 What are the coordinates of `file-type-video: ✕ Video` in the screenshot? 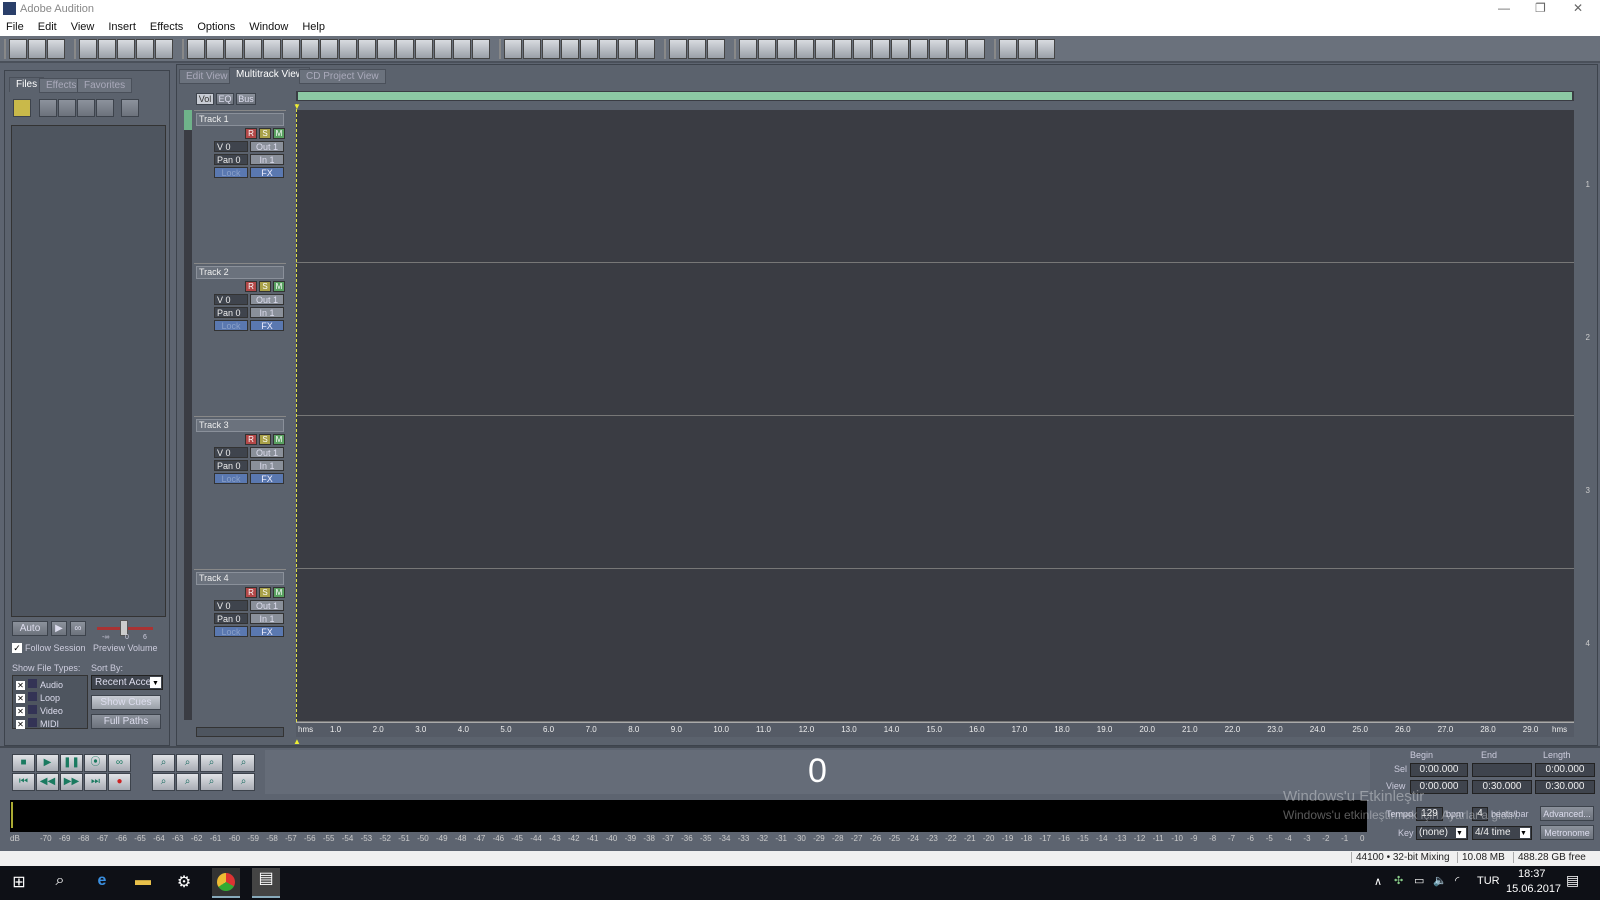 It's located at (39, 711).